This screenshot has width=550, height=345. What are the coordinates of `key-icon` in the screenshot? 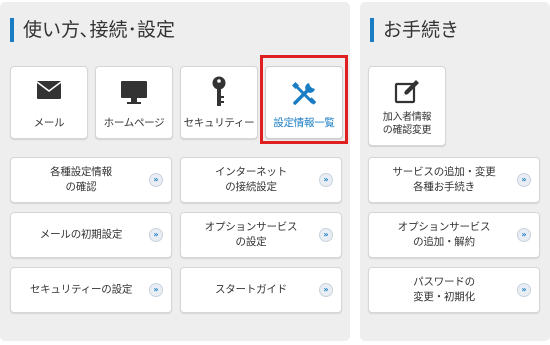 It's located at (219, 92).